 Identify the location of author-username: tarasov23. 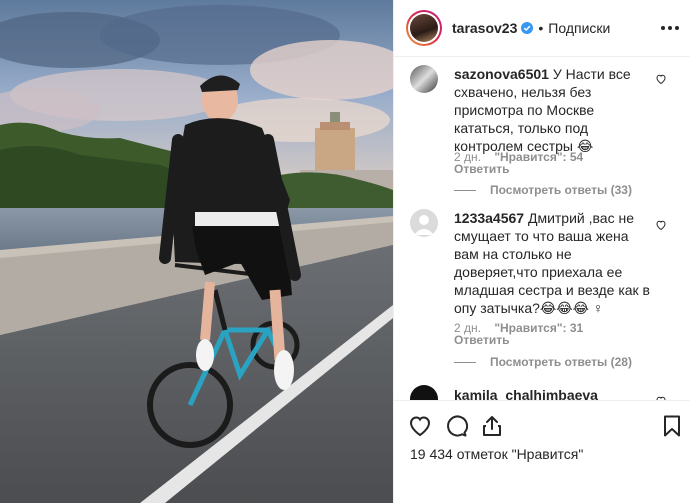
(484, 28).